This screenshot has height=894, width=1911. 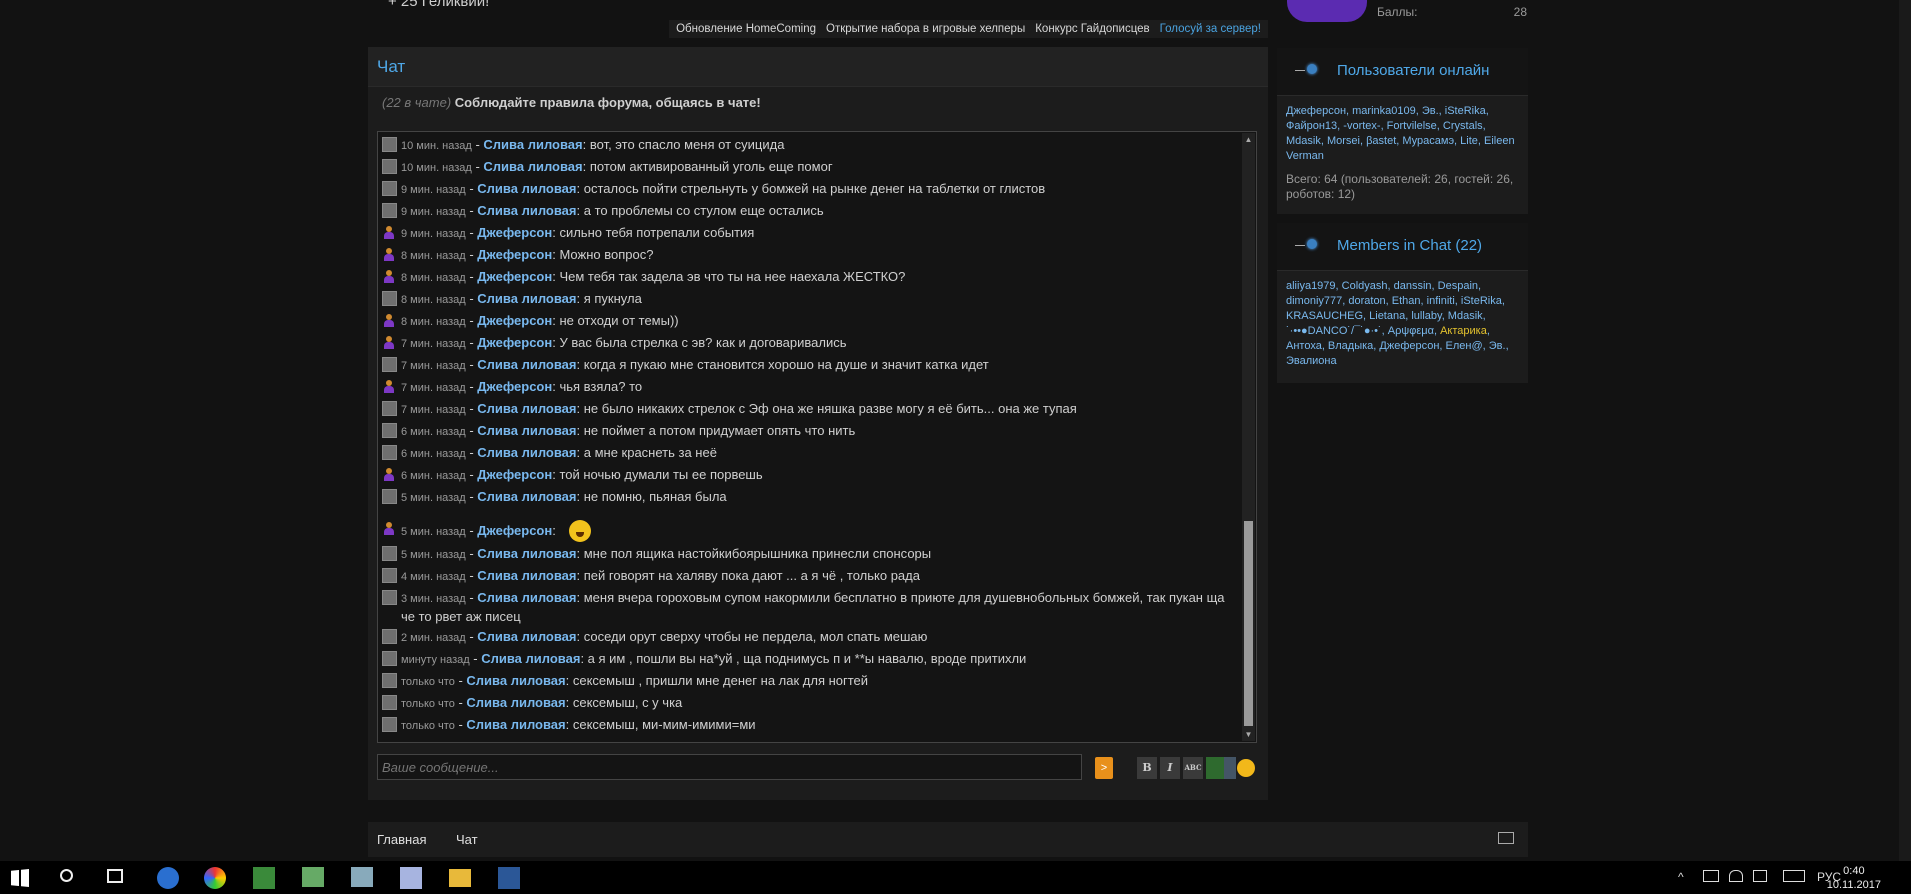 I want to click on network-icon, so click(x=1711, y=876).